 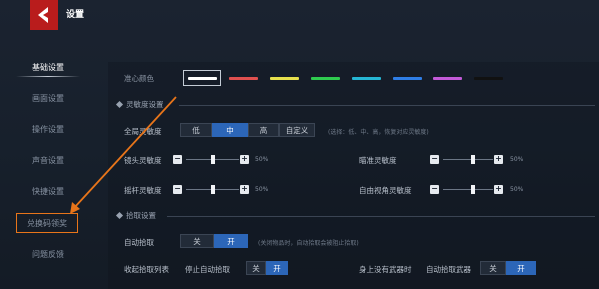 What do you see at coordinates (146, 269) in the screenshot?
I see `collapse-pickup-list-label: 收起拾取列表` at bounding box center [146, 269].